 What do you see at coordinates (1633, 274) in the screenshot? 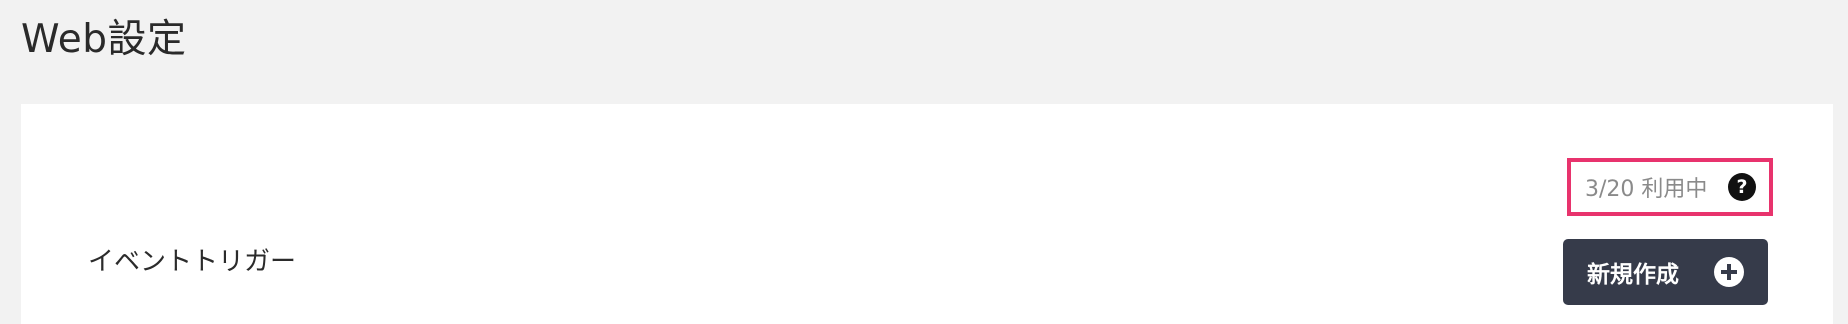
I see `create-new-button-label: 新規作成` at bounding box center [1633, 274].